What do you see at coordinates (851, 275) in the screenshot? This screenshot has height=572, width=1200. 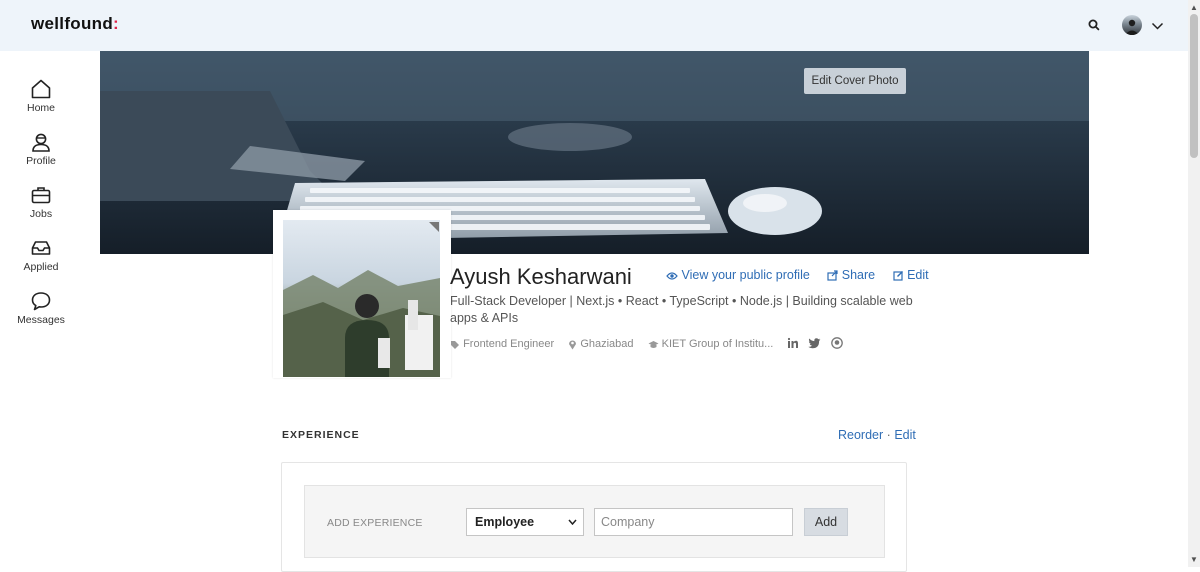 I see `share-link: Share` at bounding box center [851, 275].